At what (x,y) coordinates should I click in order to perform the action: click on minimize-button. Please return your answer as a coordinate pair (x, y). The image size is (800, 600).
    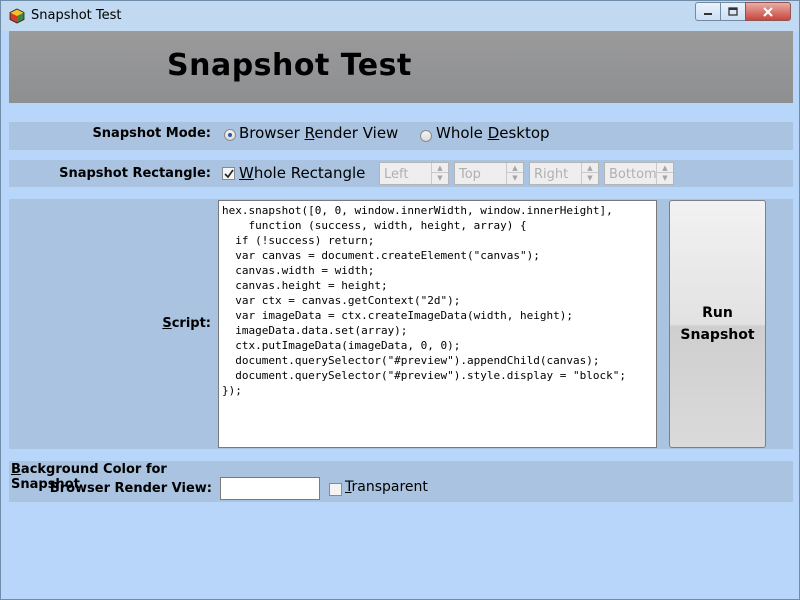
    Looking at the image, I should click on (708, 11).